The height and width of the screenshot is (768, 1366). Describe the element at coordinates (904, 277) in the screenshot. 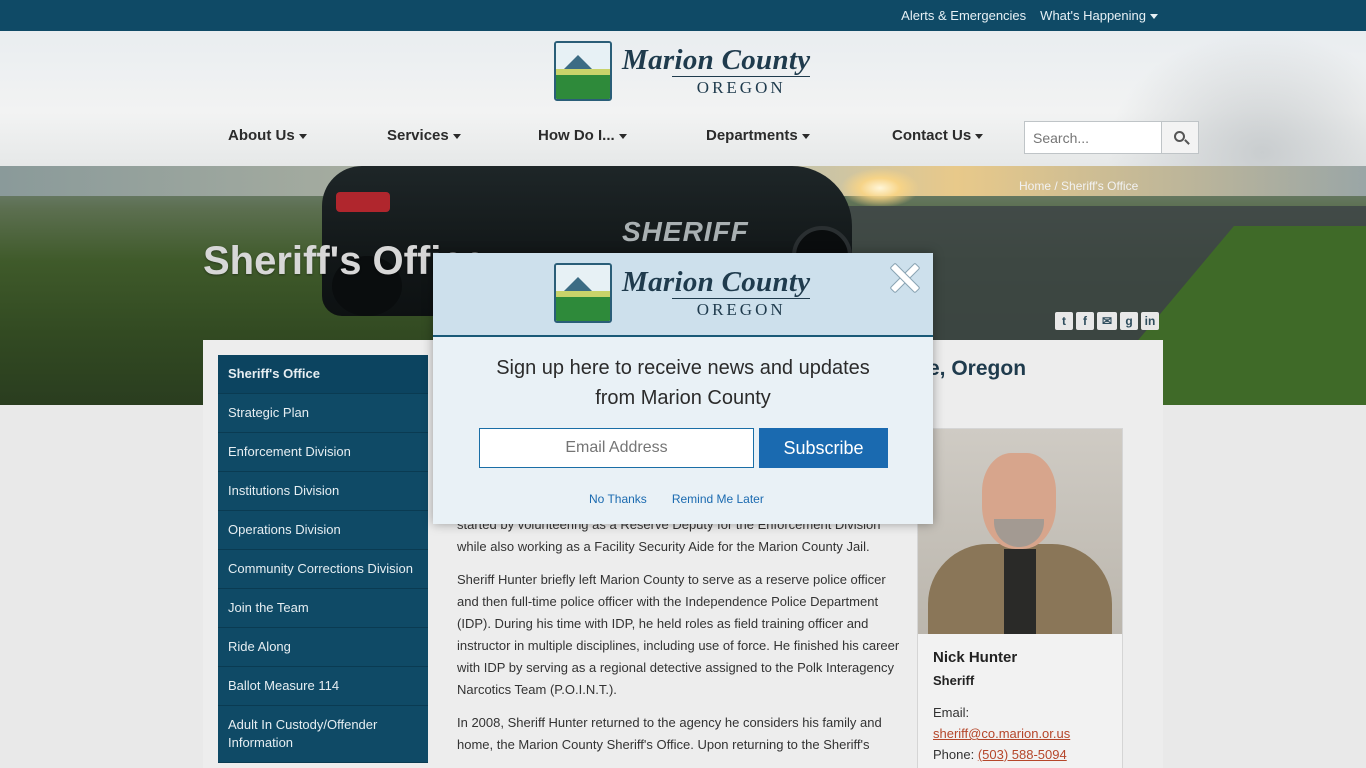

I see `close-icon` at that location.